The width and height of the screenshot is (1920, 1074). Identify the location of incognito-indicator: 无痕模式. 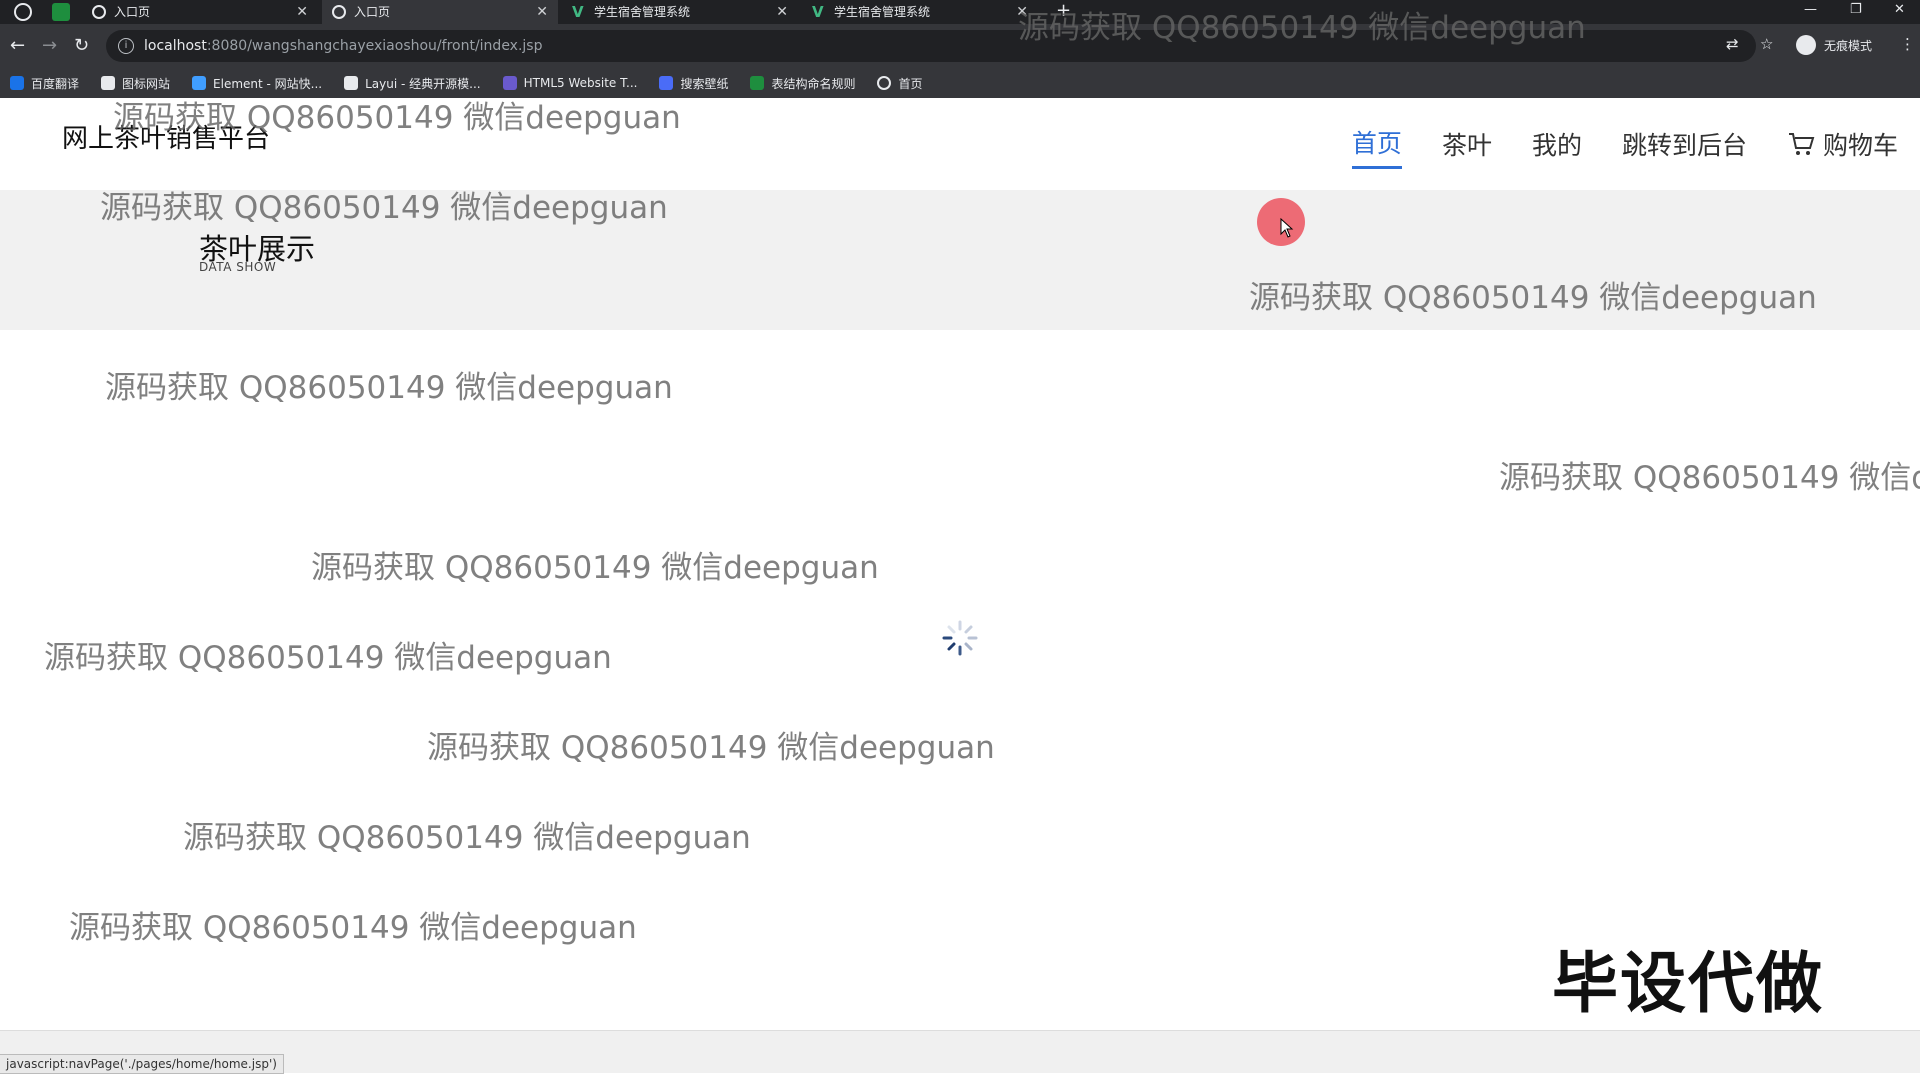
(1834, 45).